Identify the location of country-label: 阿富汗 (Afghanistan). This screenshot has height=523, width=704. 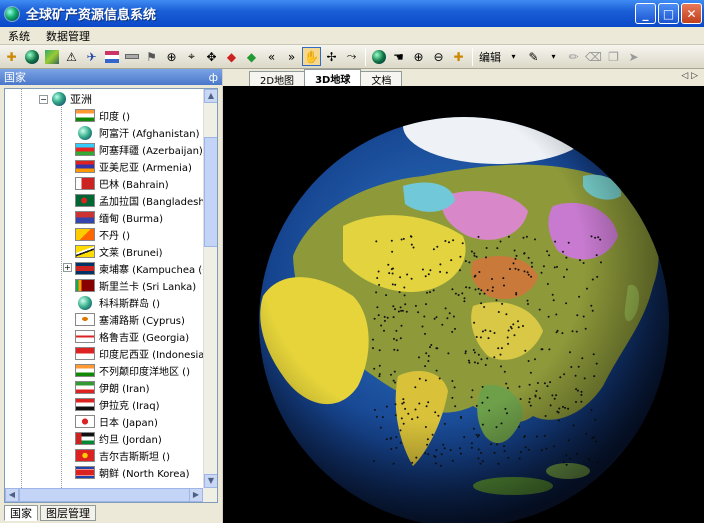
(149, 134).